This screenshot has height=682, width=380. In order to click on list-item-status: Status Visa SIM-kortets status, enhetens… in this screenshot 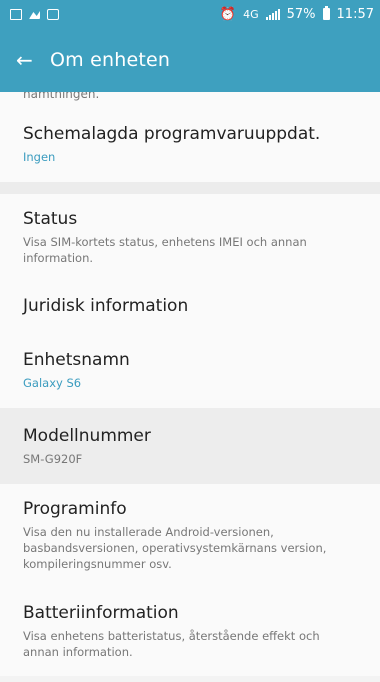, I will do `click(190, 237)`.